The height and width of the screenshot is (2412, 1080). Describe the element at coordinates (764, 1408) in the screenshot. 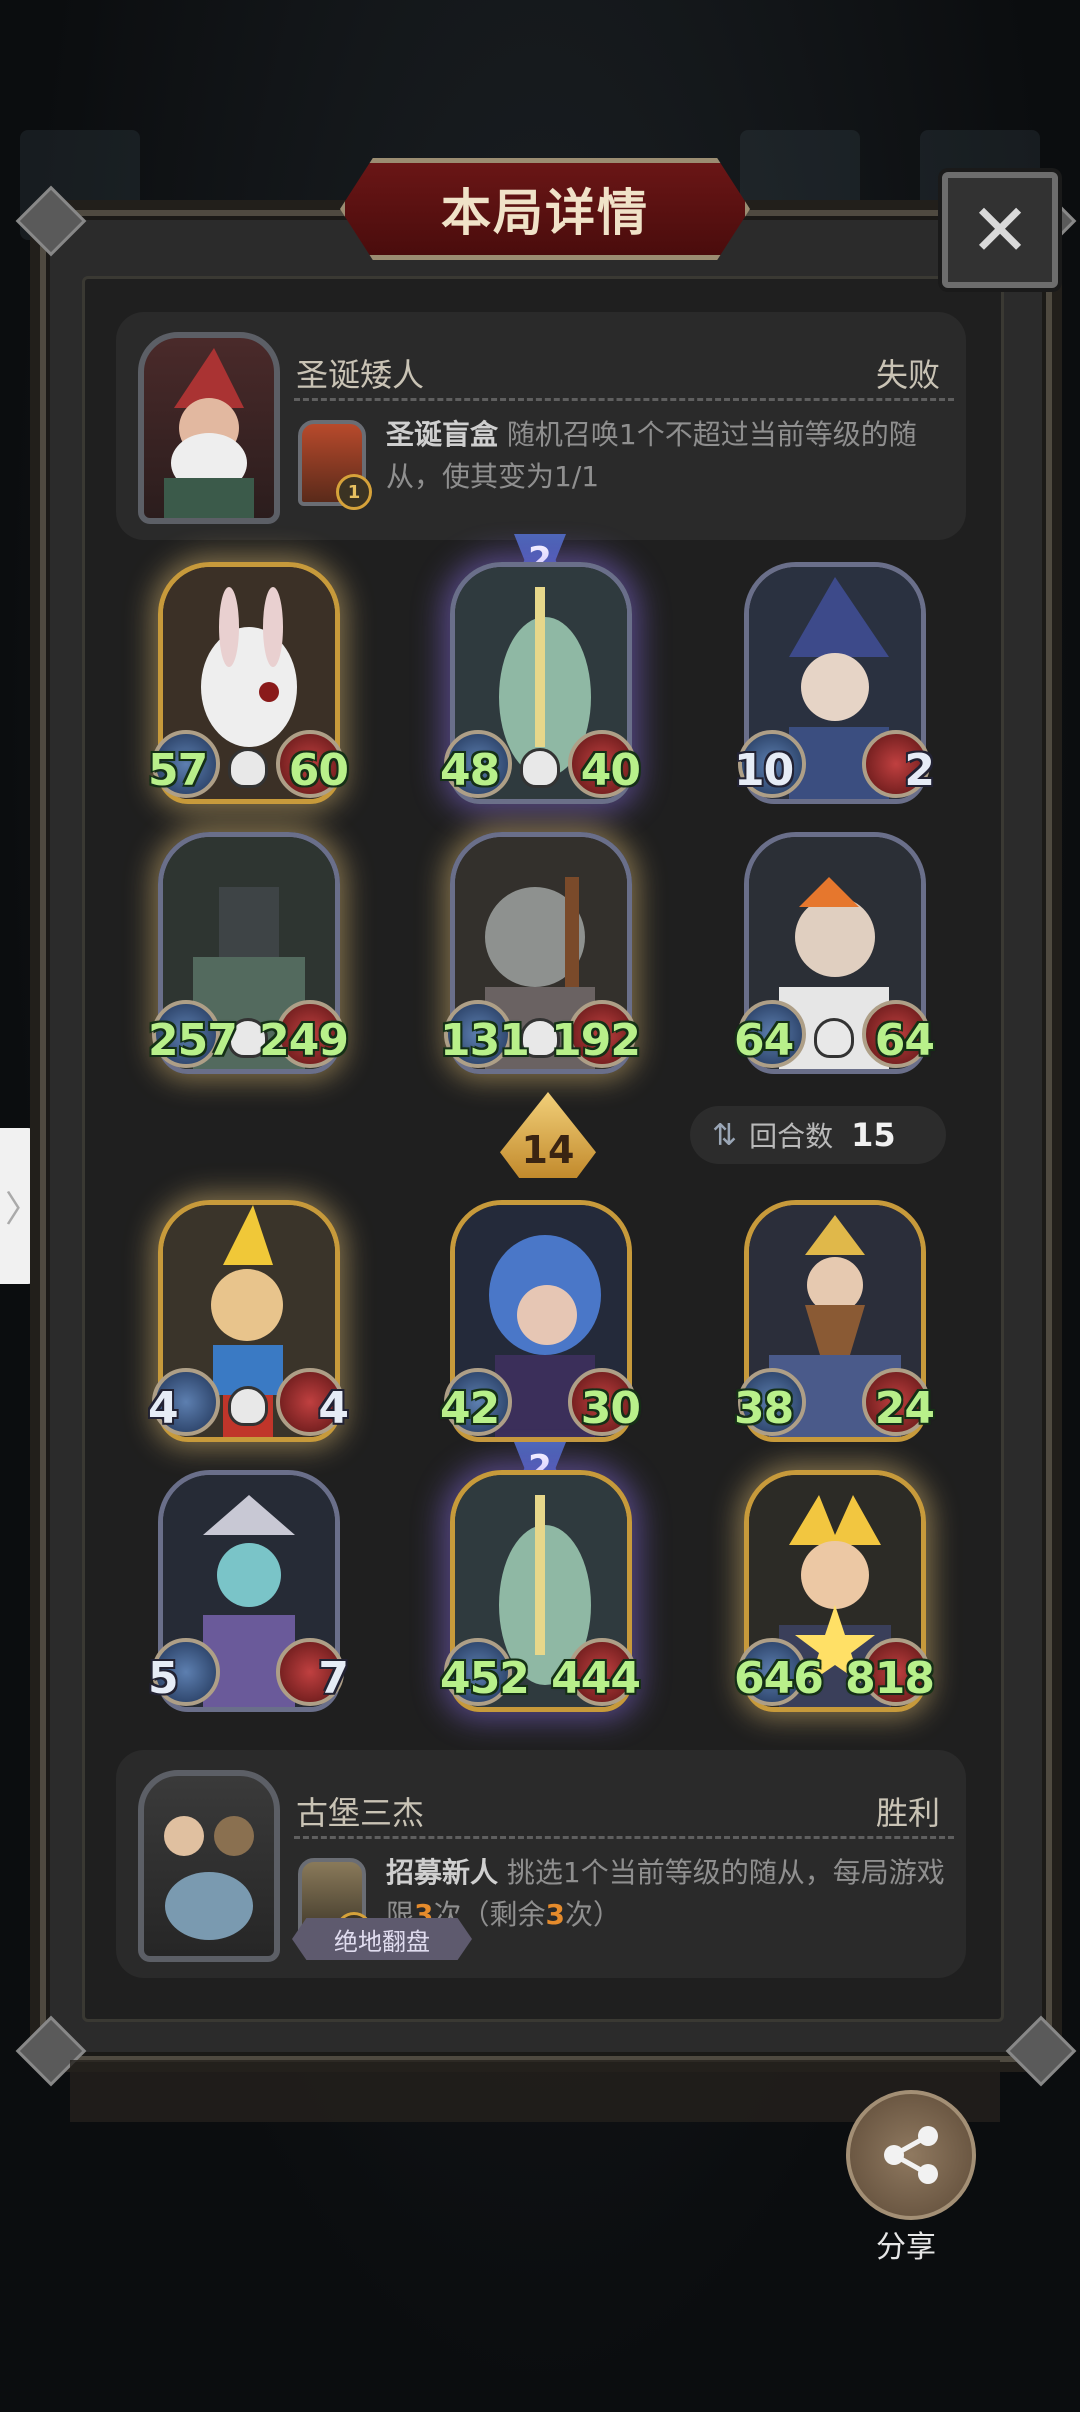

I see `attack-value: 38` at that location.